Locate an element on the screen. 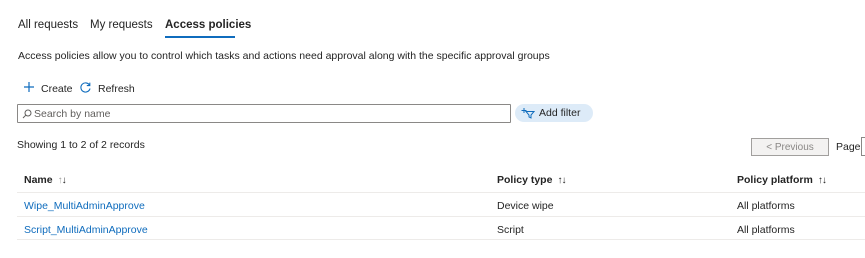  policy-type-cell: Device wipe is located at coordinates (525, 206).